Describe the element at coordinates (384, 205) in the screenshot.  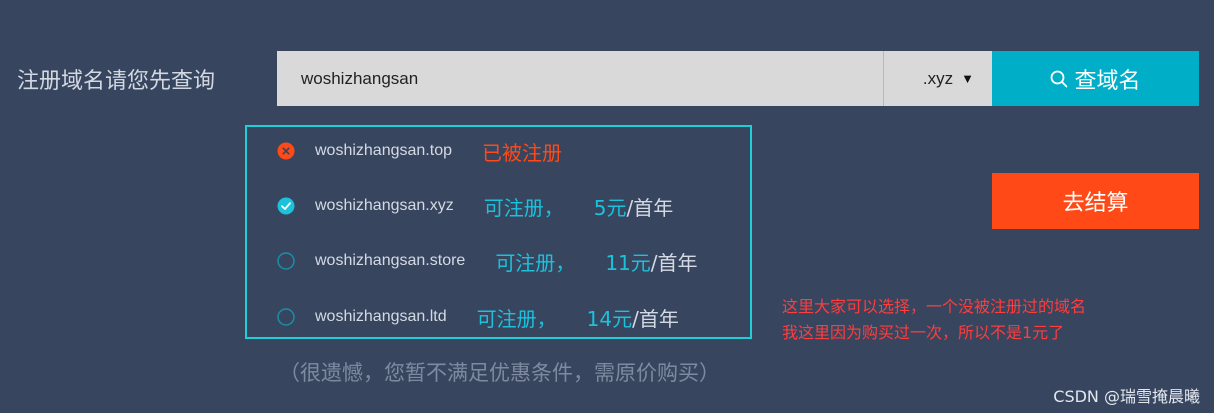
I see `result-domain: woshizhangsan.xyz` at that location.